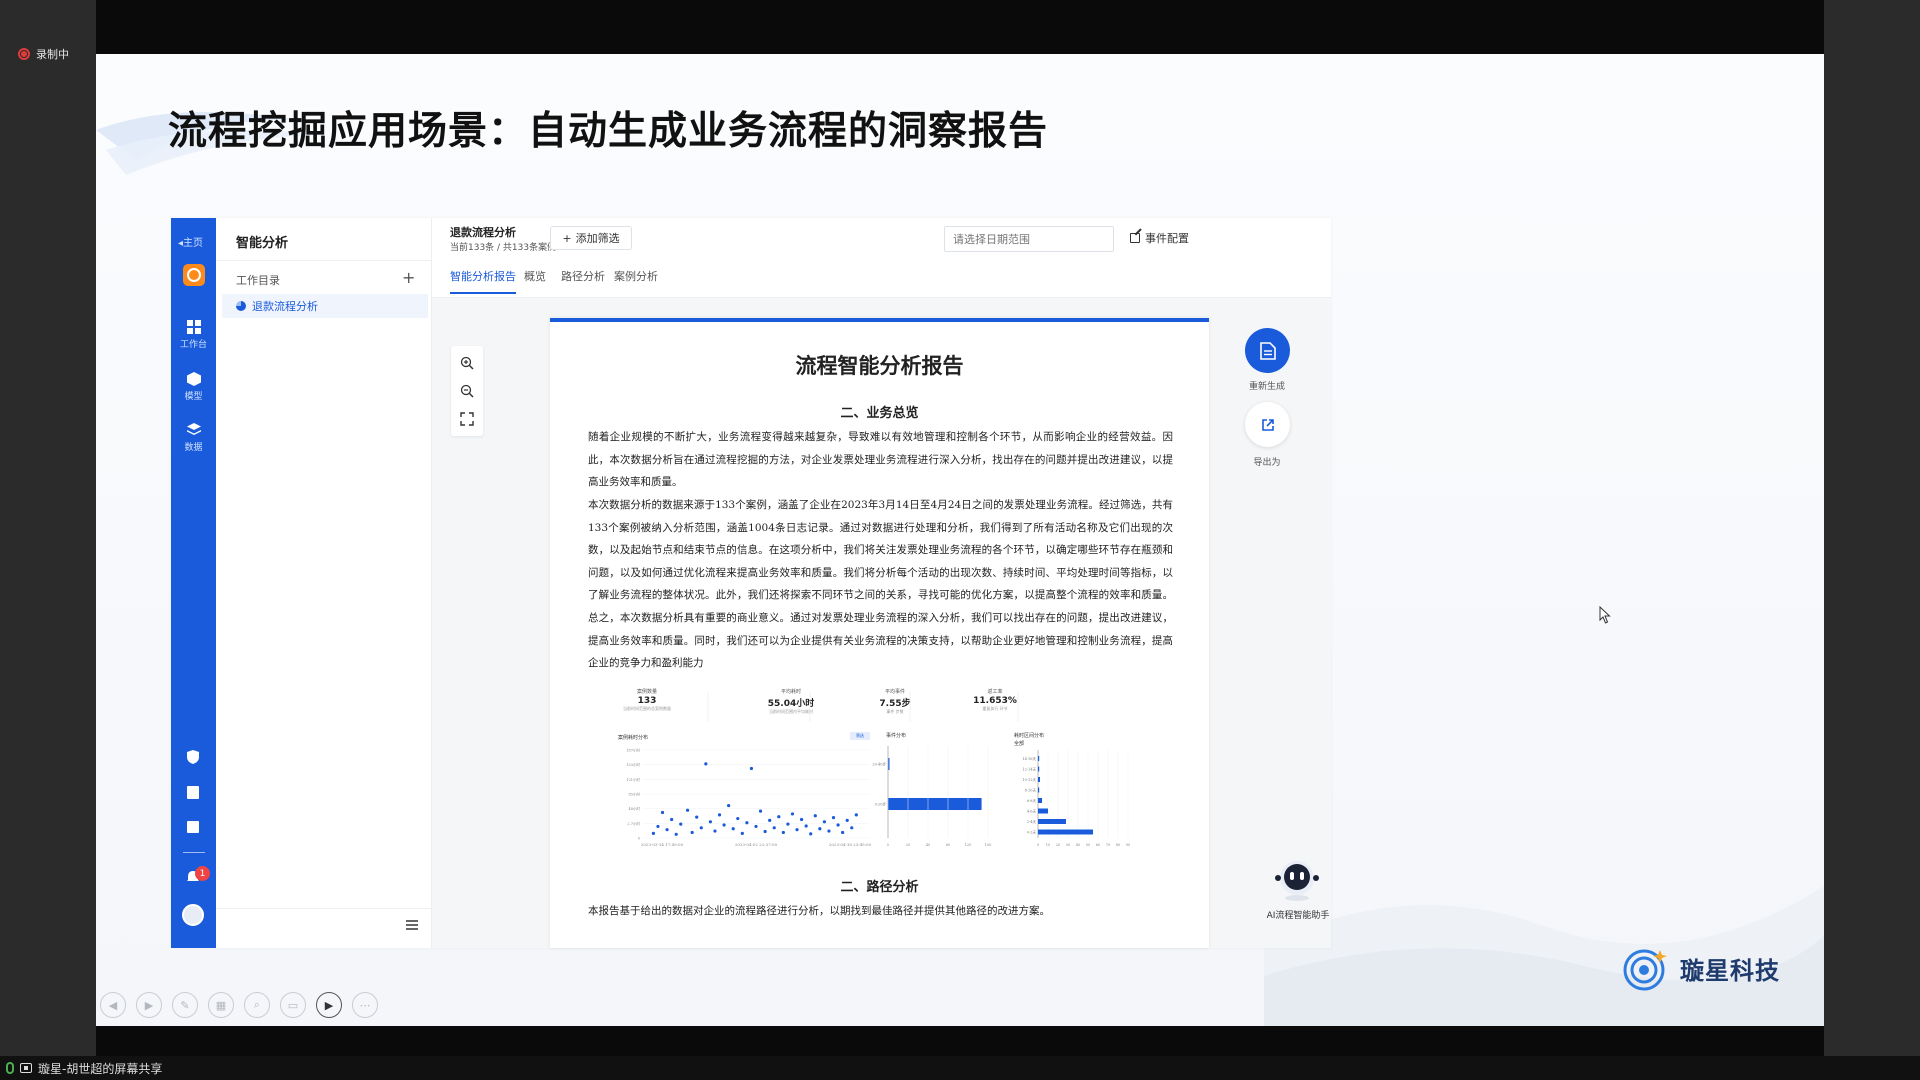 This screenshot has height=1080, width=1920. What do you see at coordinates (149, 1005) in the screenshot?
I see `next-icon: ▶` at bounding box center [149, 1005].